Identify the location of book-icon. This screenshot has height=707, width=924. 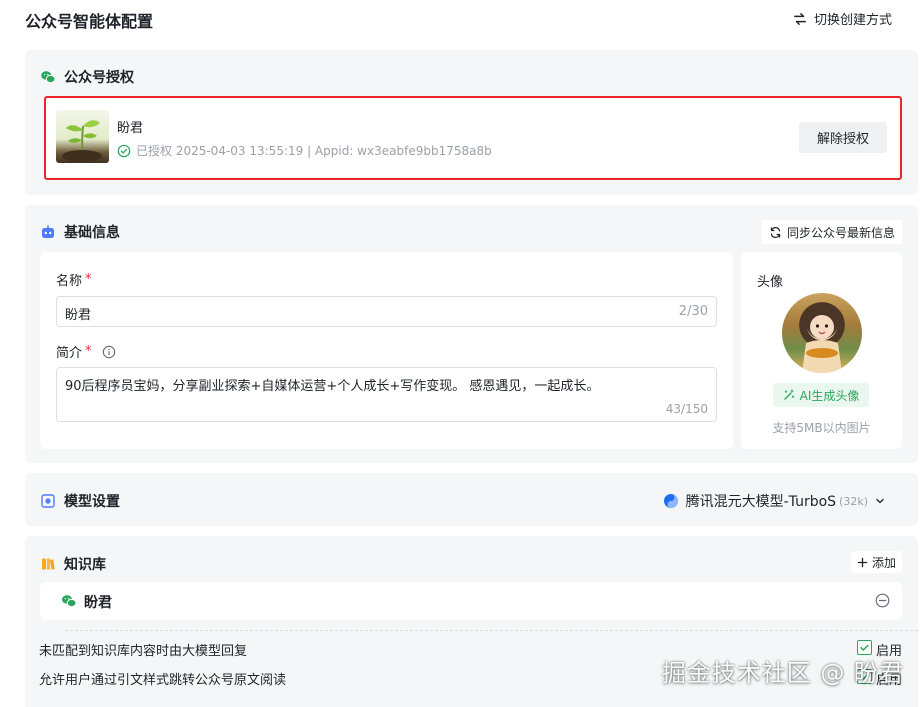
(48, 564).